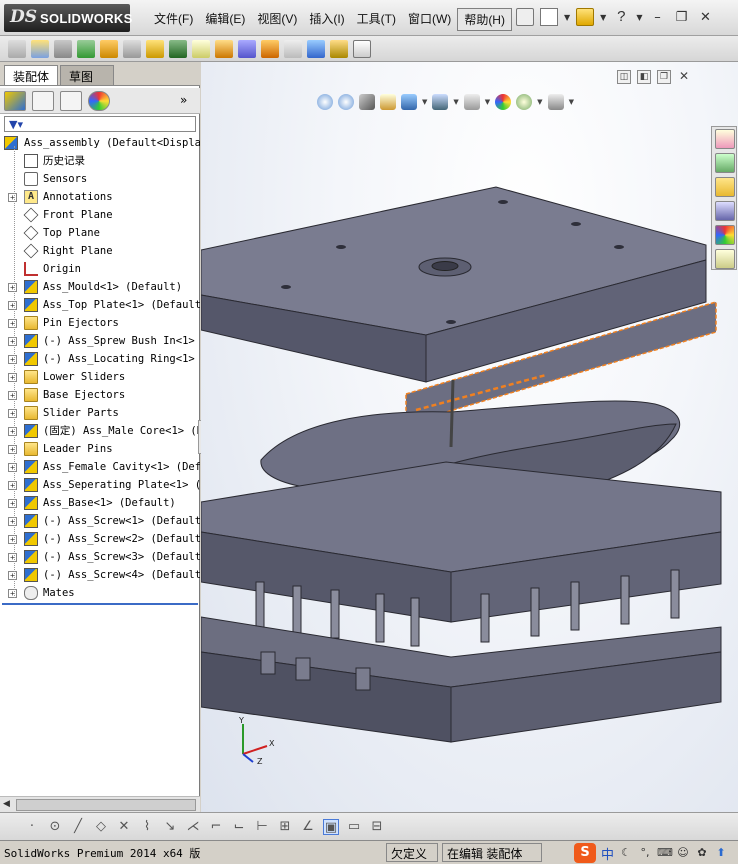 This screenshot has width=738, height=864. I want to click on circle-icon: ⊙, so click(55, 827).